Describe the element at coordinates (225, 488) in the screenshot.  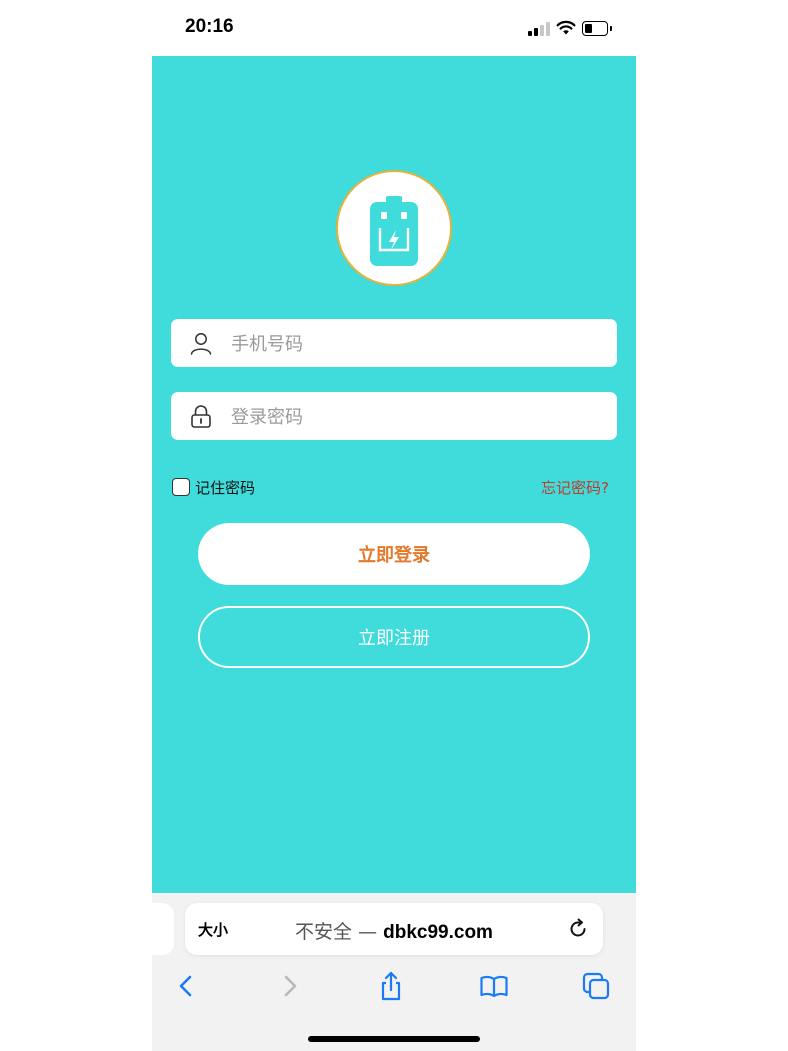
I see `remember-label: 记住密码` at that location.